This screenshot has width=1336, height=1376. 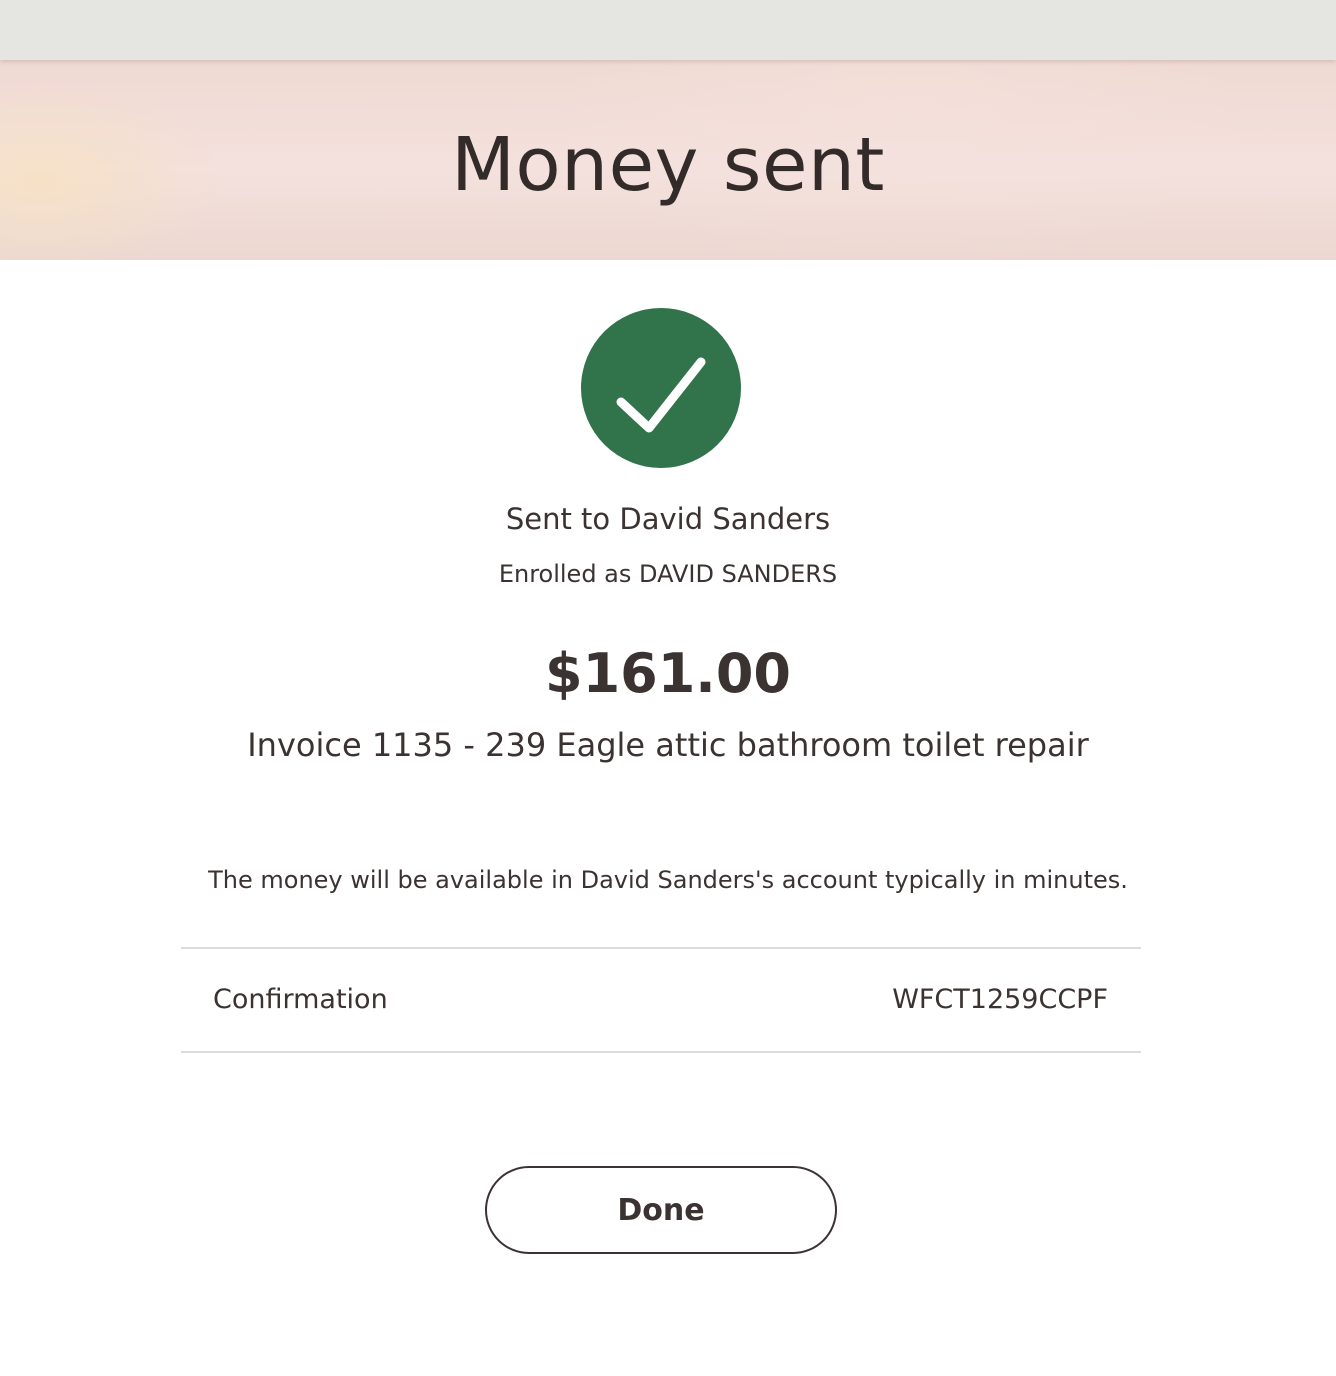 I want to click on done-button: Done, so click(x=661, y=1210).